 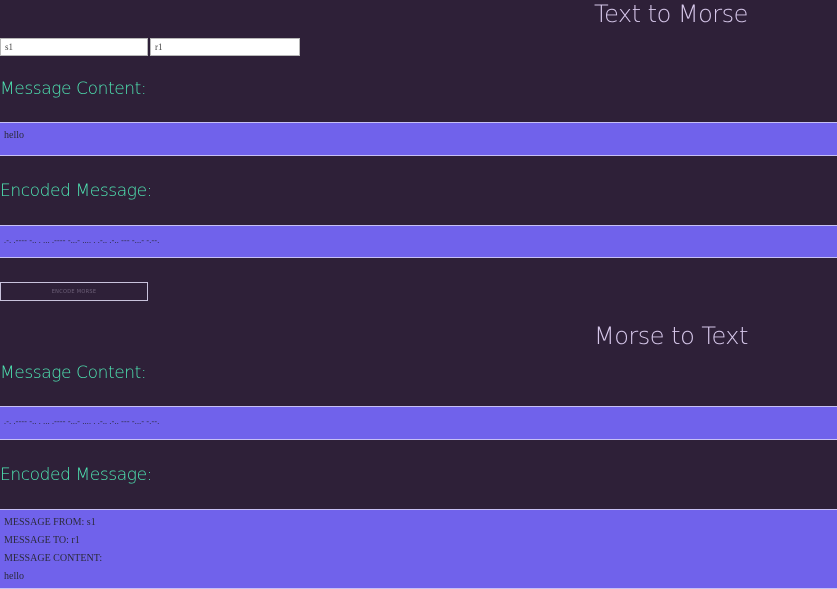 What do you see at coordinates (671, 14) in the screenshot?
I see `text-to-morse-title: Text to Morse` at bounding box center [671, 14].